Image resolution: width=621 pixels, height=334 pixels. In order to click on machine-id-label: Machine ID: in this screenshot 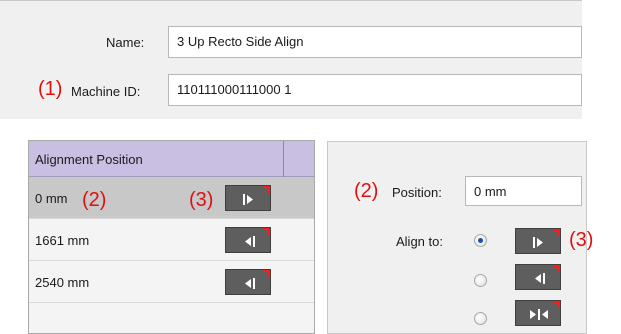, I will do `click(106, 91)`.